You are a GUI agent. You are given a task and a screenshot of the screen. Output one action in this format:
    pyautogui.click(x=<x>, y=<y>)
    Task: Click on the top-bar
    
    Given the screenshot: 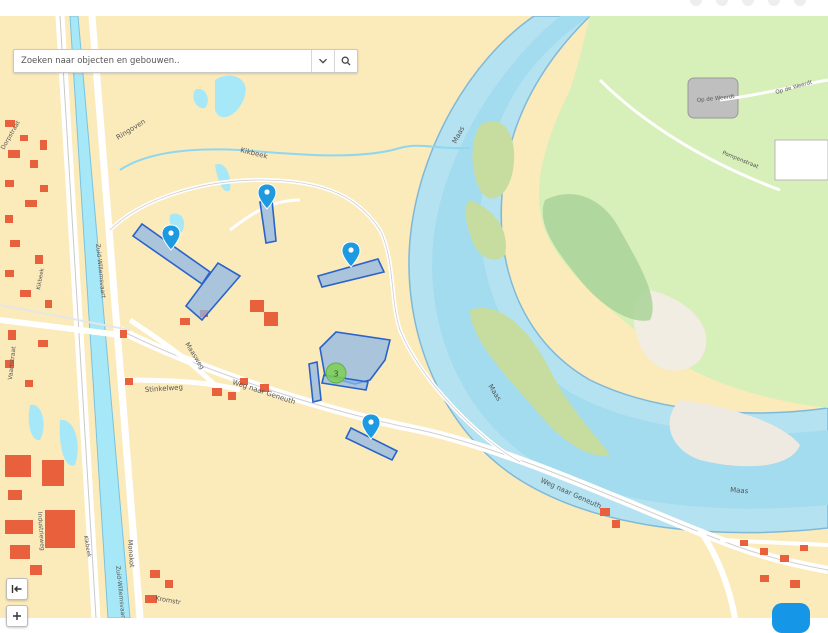 What is the action you would take?
    pyautogui.click(x=414, y=8)
    